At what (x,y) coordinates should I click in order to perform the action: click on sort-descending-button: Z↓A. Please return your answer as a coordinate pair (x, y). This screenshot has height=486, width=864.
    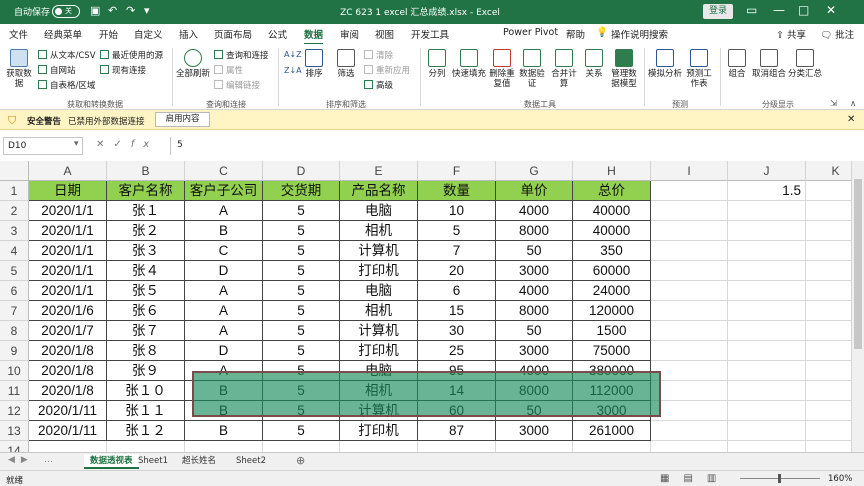
    Looking at the image, I should click on (293, 70).